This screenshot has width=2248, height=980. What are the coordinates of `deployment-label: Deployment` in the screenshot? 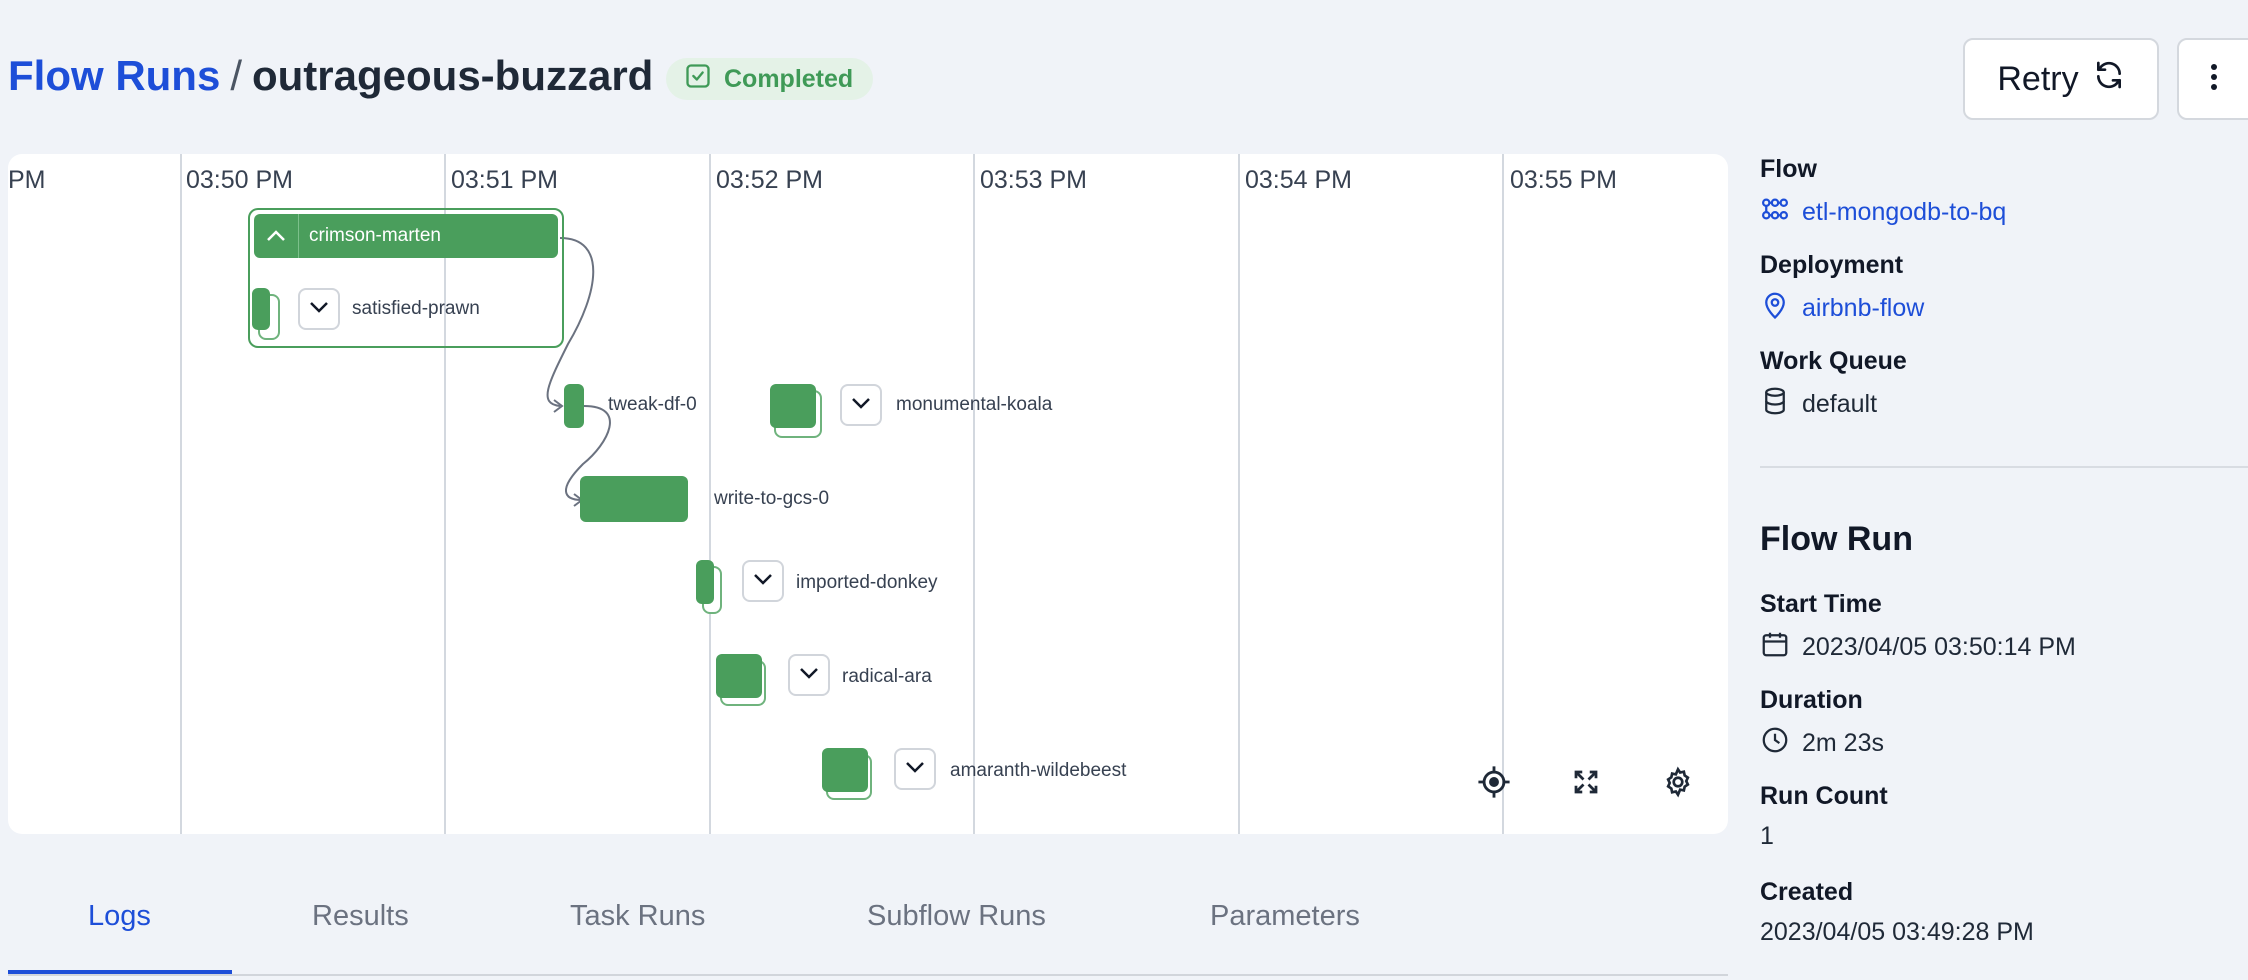 It's located at (1832, 265).